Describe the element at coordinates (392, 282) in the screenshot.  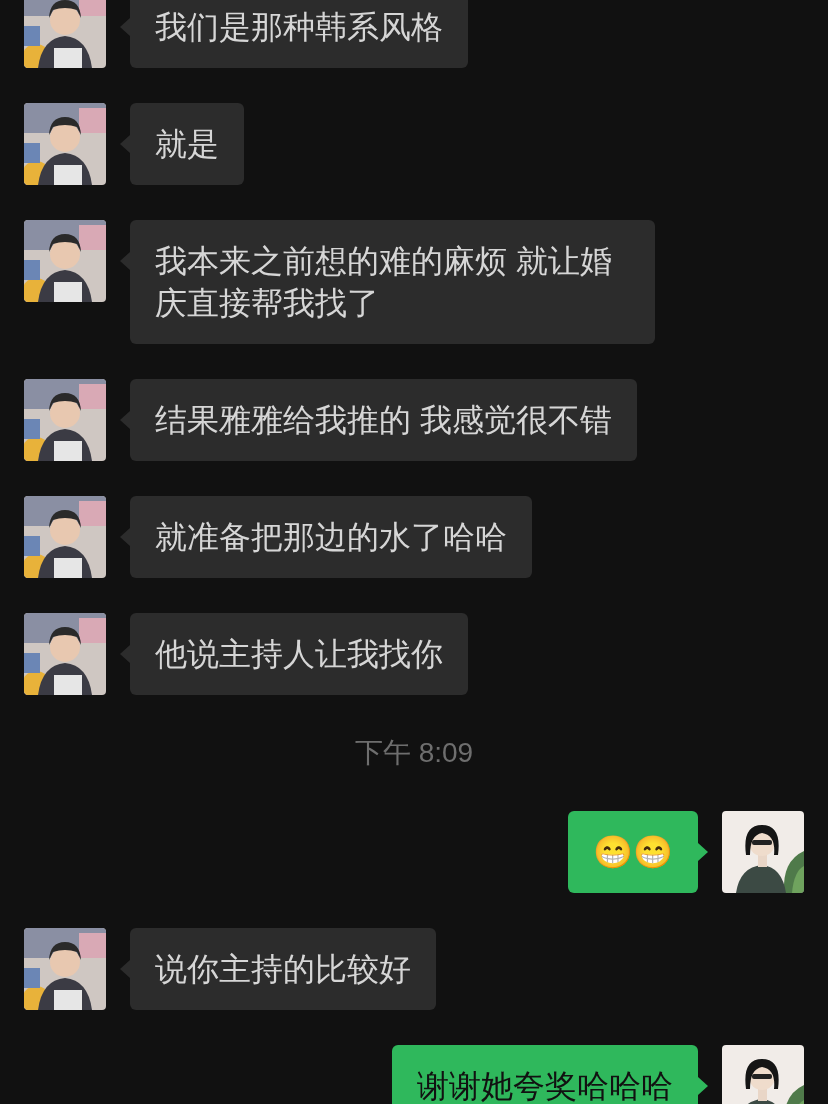
I see `message-bubble: 我本来之前想的难的麻烦 就让婚庆直接帮我找了` at that location.